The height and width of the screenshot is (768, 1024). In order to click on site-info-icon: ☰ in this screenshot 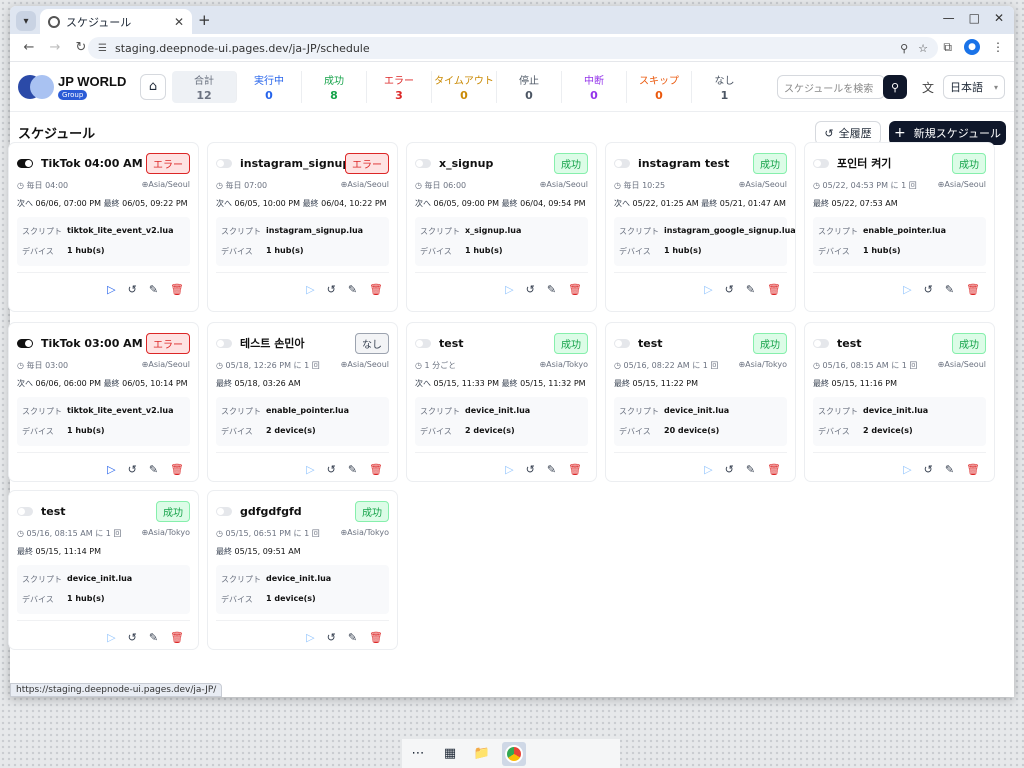, I will do `click(102, 48)`.